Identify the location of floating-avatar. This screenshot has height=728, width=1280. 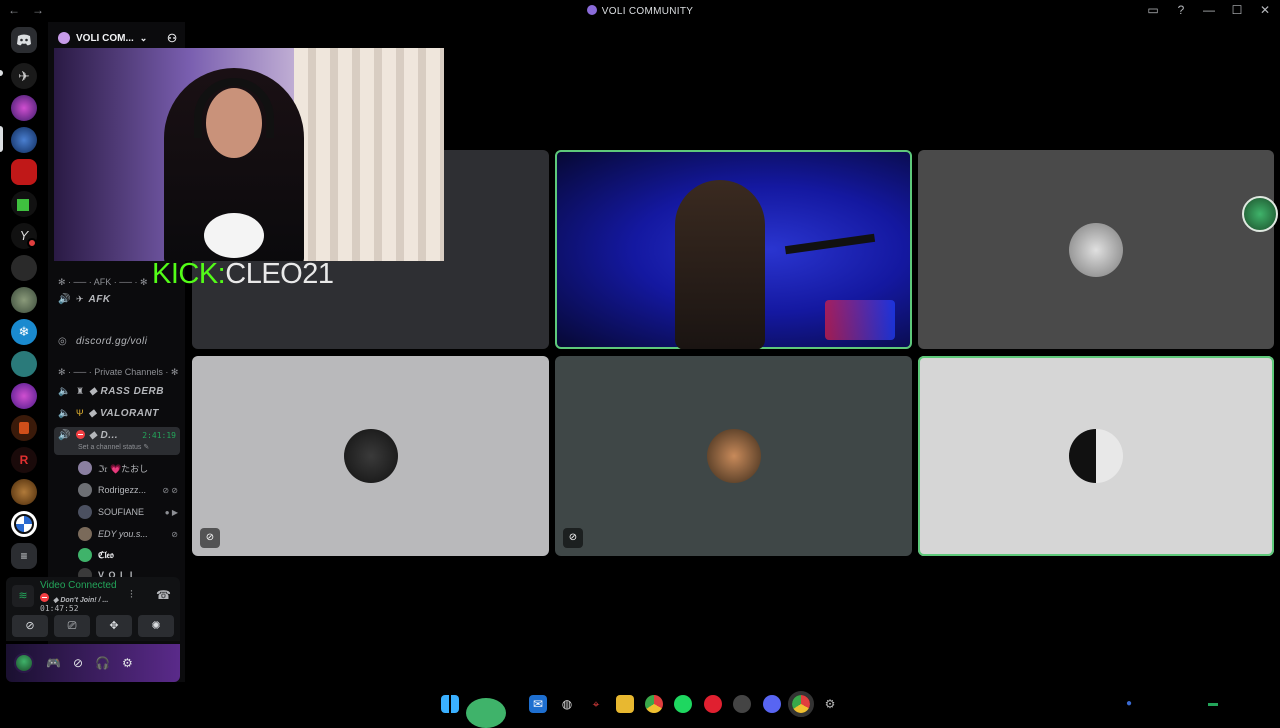
(1260, 214).